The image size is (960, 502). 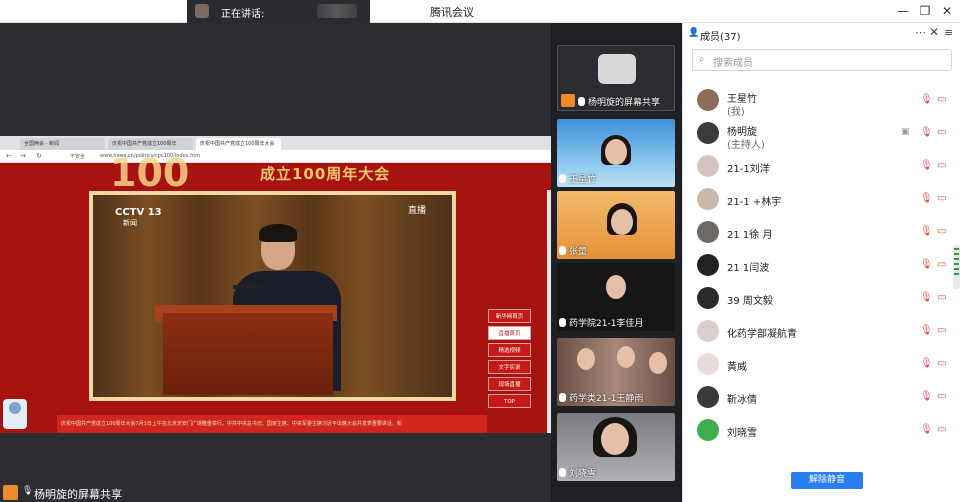 I want to click on list-item: 39 周文毅 🎙 ▭, so click(x=821, y=298).